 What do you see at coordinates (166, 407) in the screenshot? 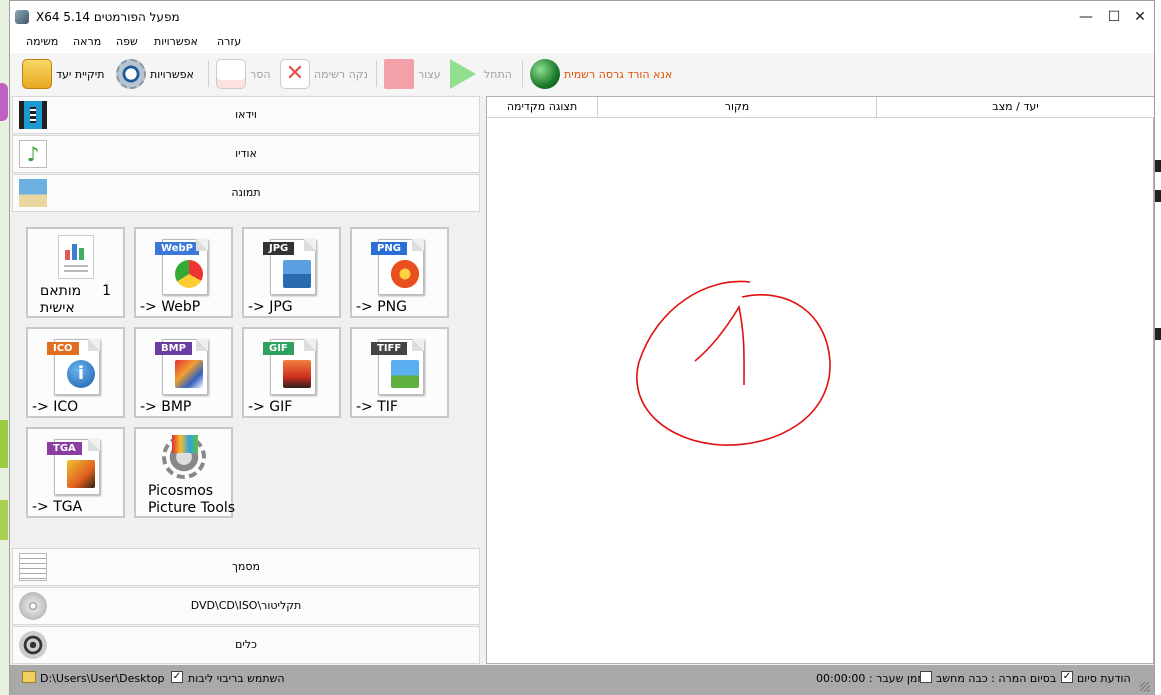
I see `tile-bmp-label: -> BMP` at bounding box center [166, 407].